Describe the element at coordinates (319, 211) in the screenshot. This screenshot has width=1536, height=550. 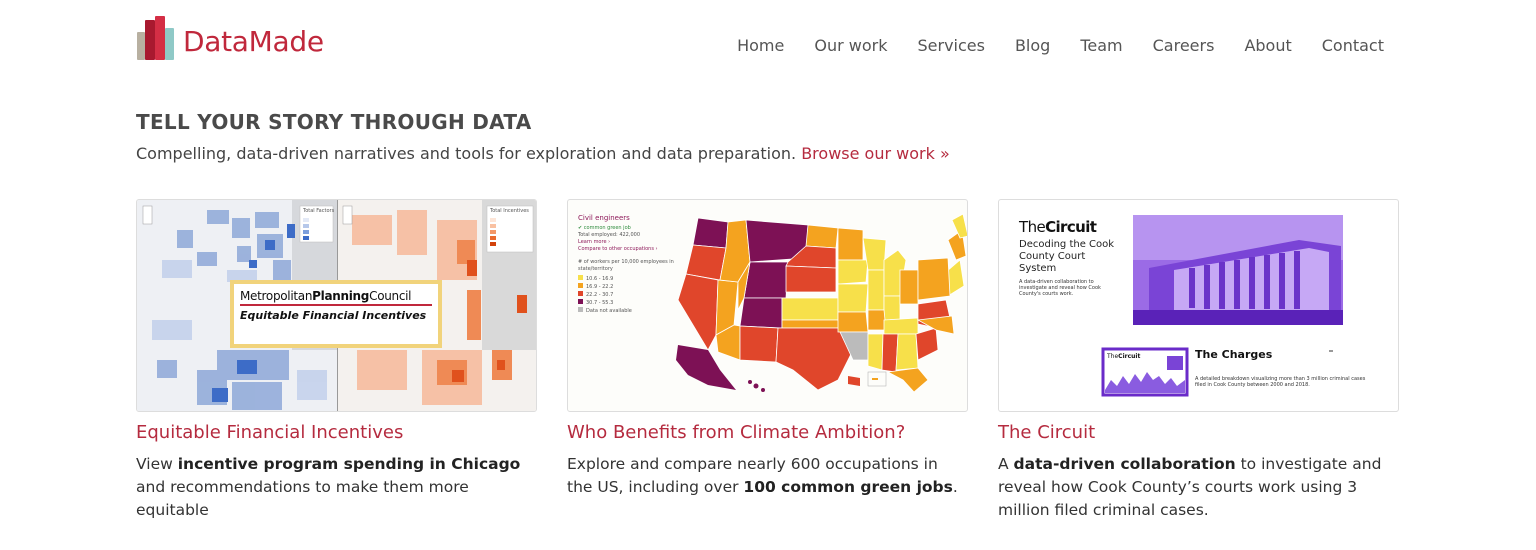
I see `legend-left-title: Total Factors` at that location.